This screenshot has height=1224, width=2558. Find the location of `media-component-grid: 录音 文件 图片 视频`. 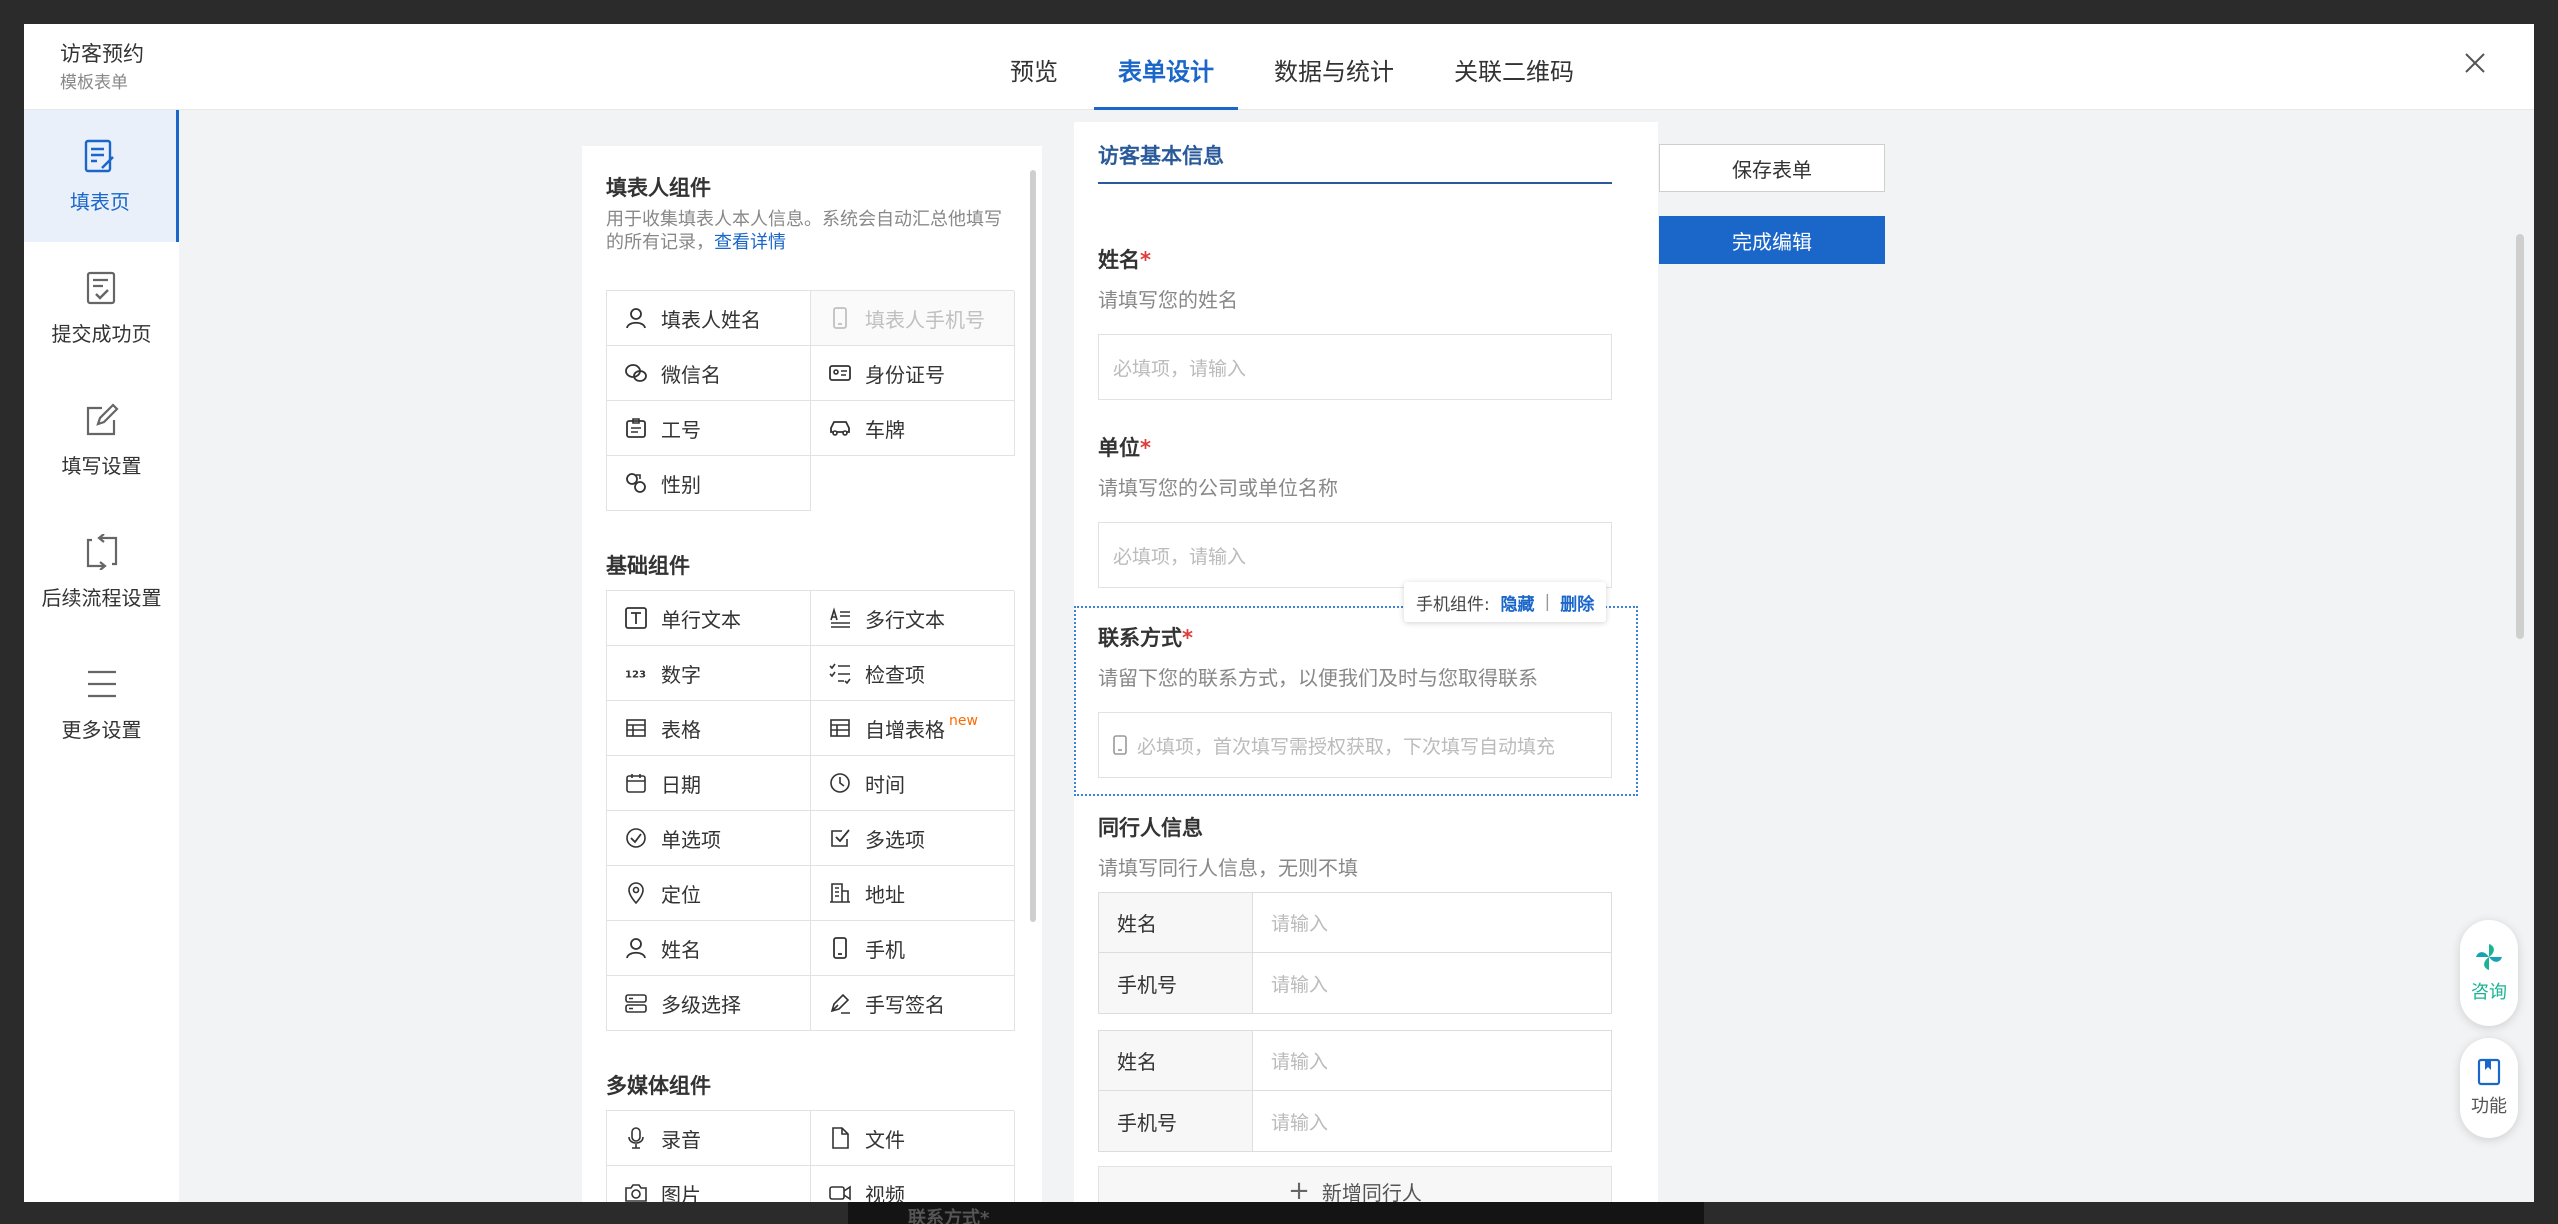

media-component-grid: 录音 文件 图片 视频 is located at coordinates (810, 1156).